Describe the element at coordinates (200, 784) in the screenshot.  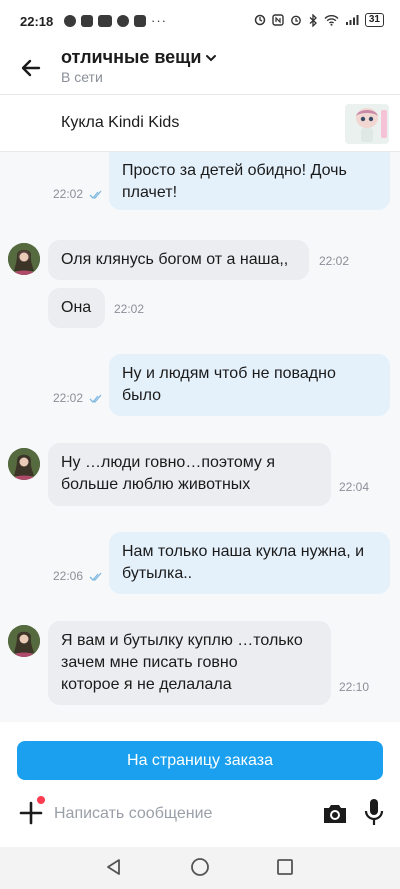
I see `composer: На страницу заказа` at that location.